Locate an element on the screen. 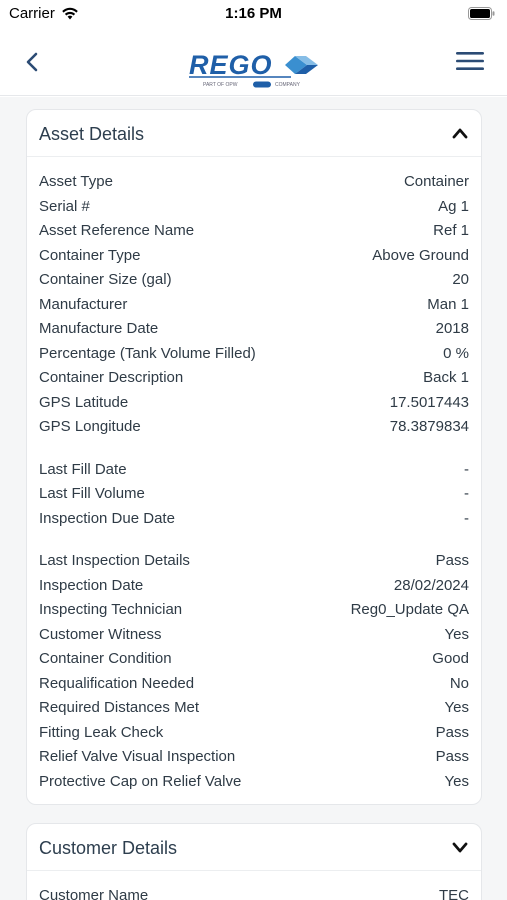 The height and width of the screenshot is (900, 507). detail-label: Relief Valve Visual Inspection is located at coordinates (137, 756).